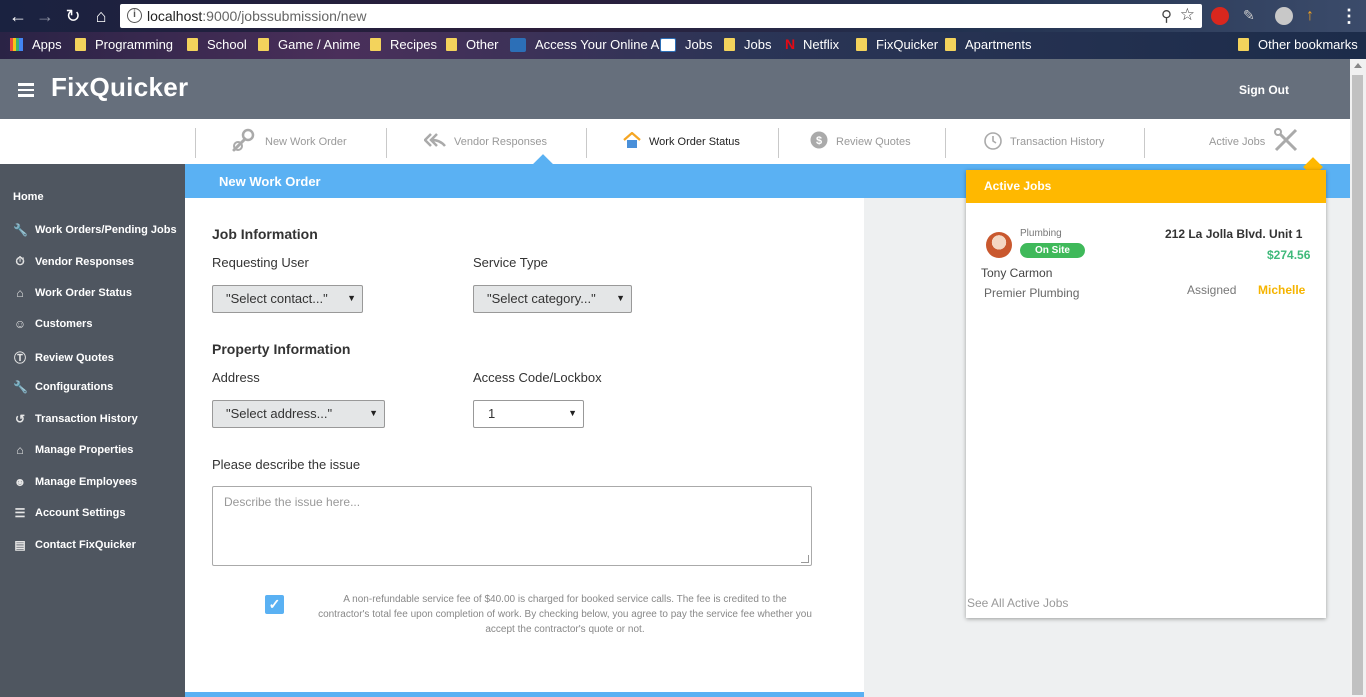 The height and width of the screenshot is (697, 1366). I want to click on scroll-up-icon, so click(1358, 65).